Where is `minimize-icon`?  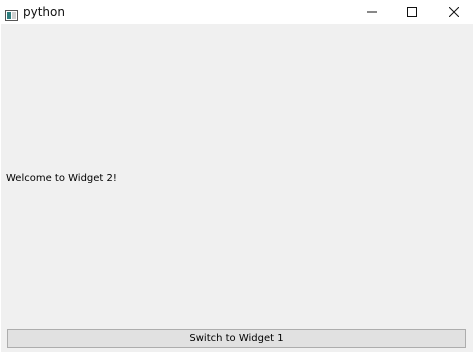 minimize-icon is located at coordinates (372, 12).